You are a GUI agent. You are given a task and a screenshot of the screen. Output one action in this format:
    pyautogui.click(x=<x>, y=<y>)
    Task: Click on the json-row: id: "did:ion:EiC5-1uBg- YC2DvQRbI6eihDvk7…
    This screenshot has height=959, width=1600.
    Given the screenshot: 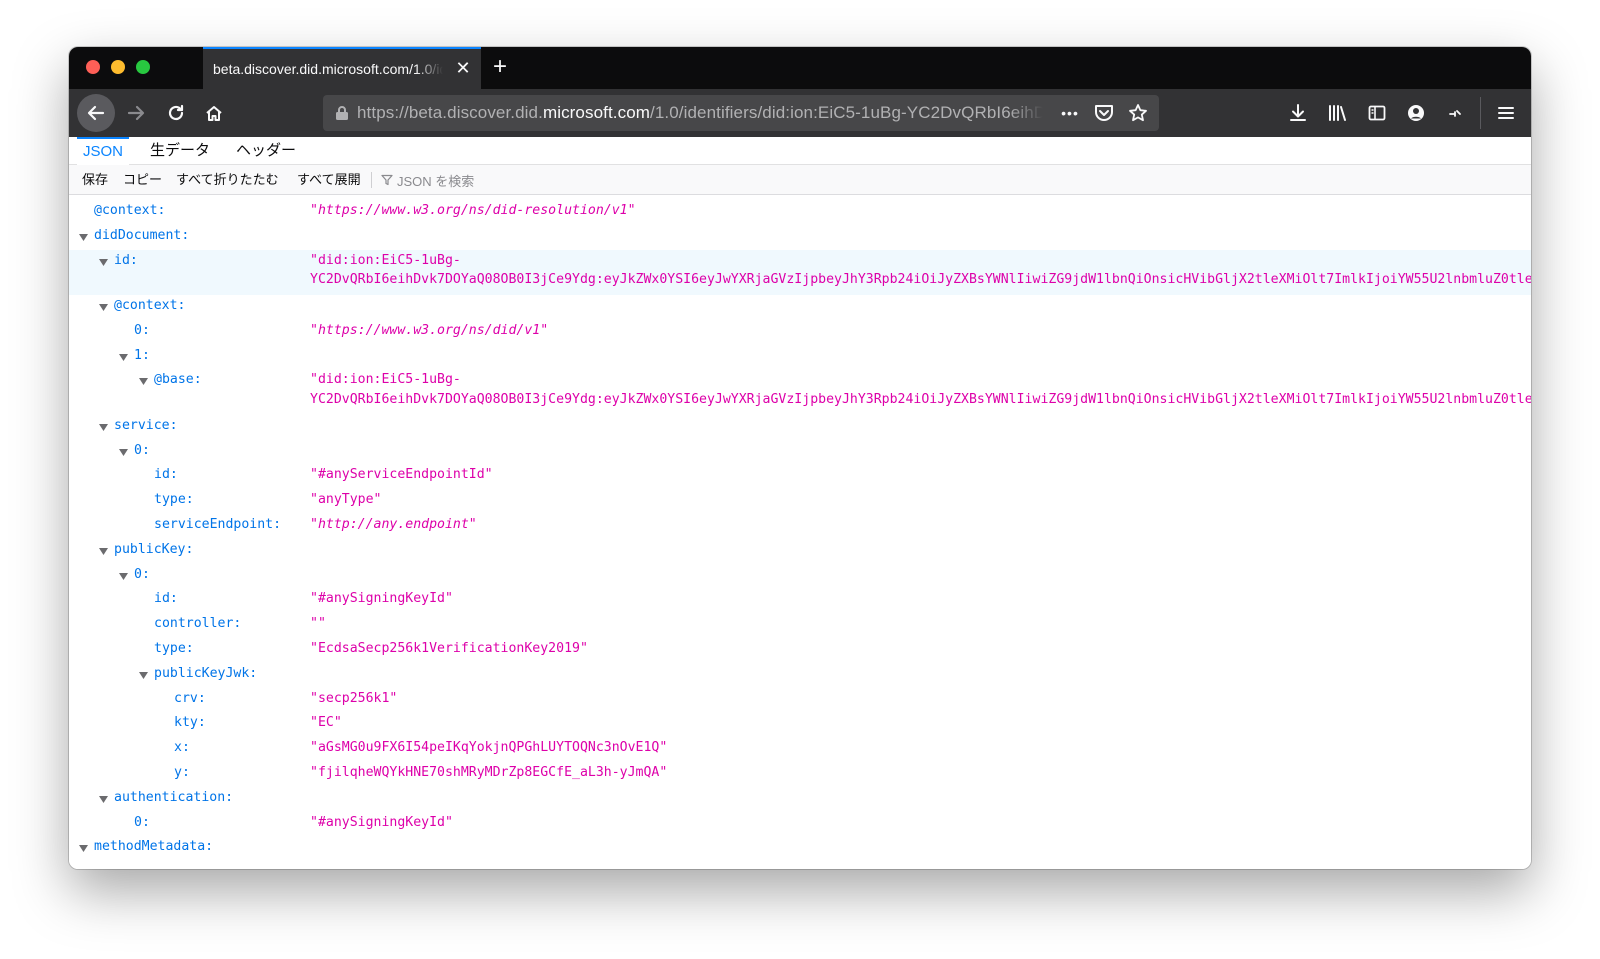 What is the action you would take?
    pyautogui.click(x=800, y=272)
    